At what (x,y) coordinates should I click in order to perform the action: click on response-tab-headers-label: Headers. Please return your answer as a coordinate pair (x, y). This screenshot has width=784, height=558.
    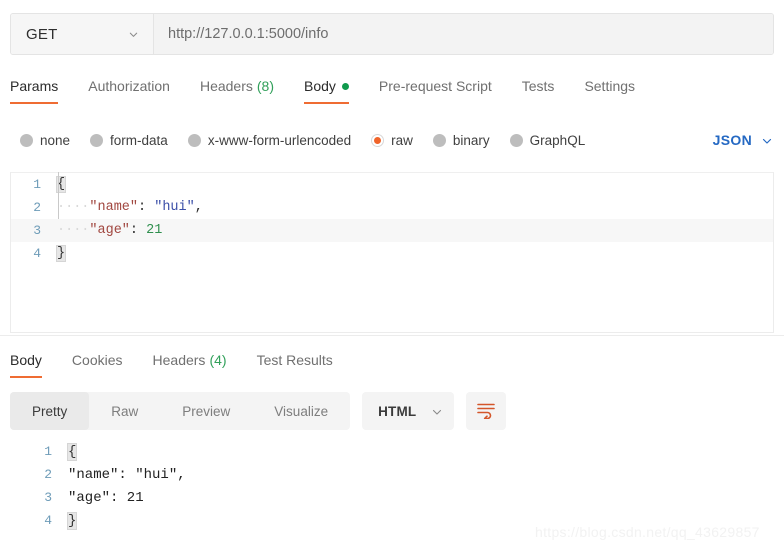
    Looking at the image, I should click on (179, 360).